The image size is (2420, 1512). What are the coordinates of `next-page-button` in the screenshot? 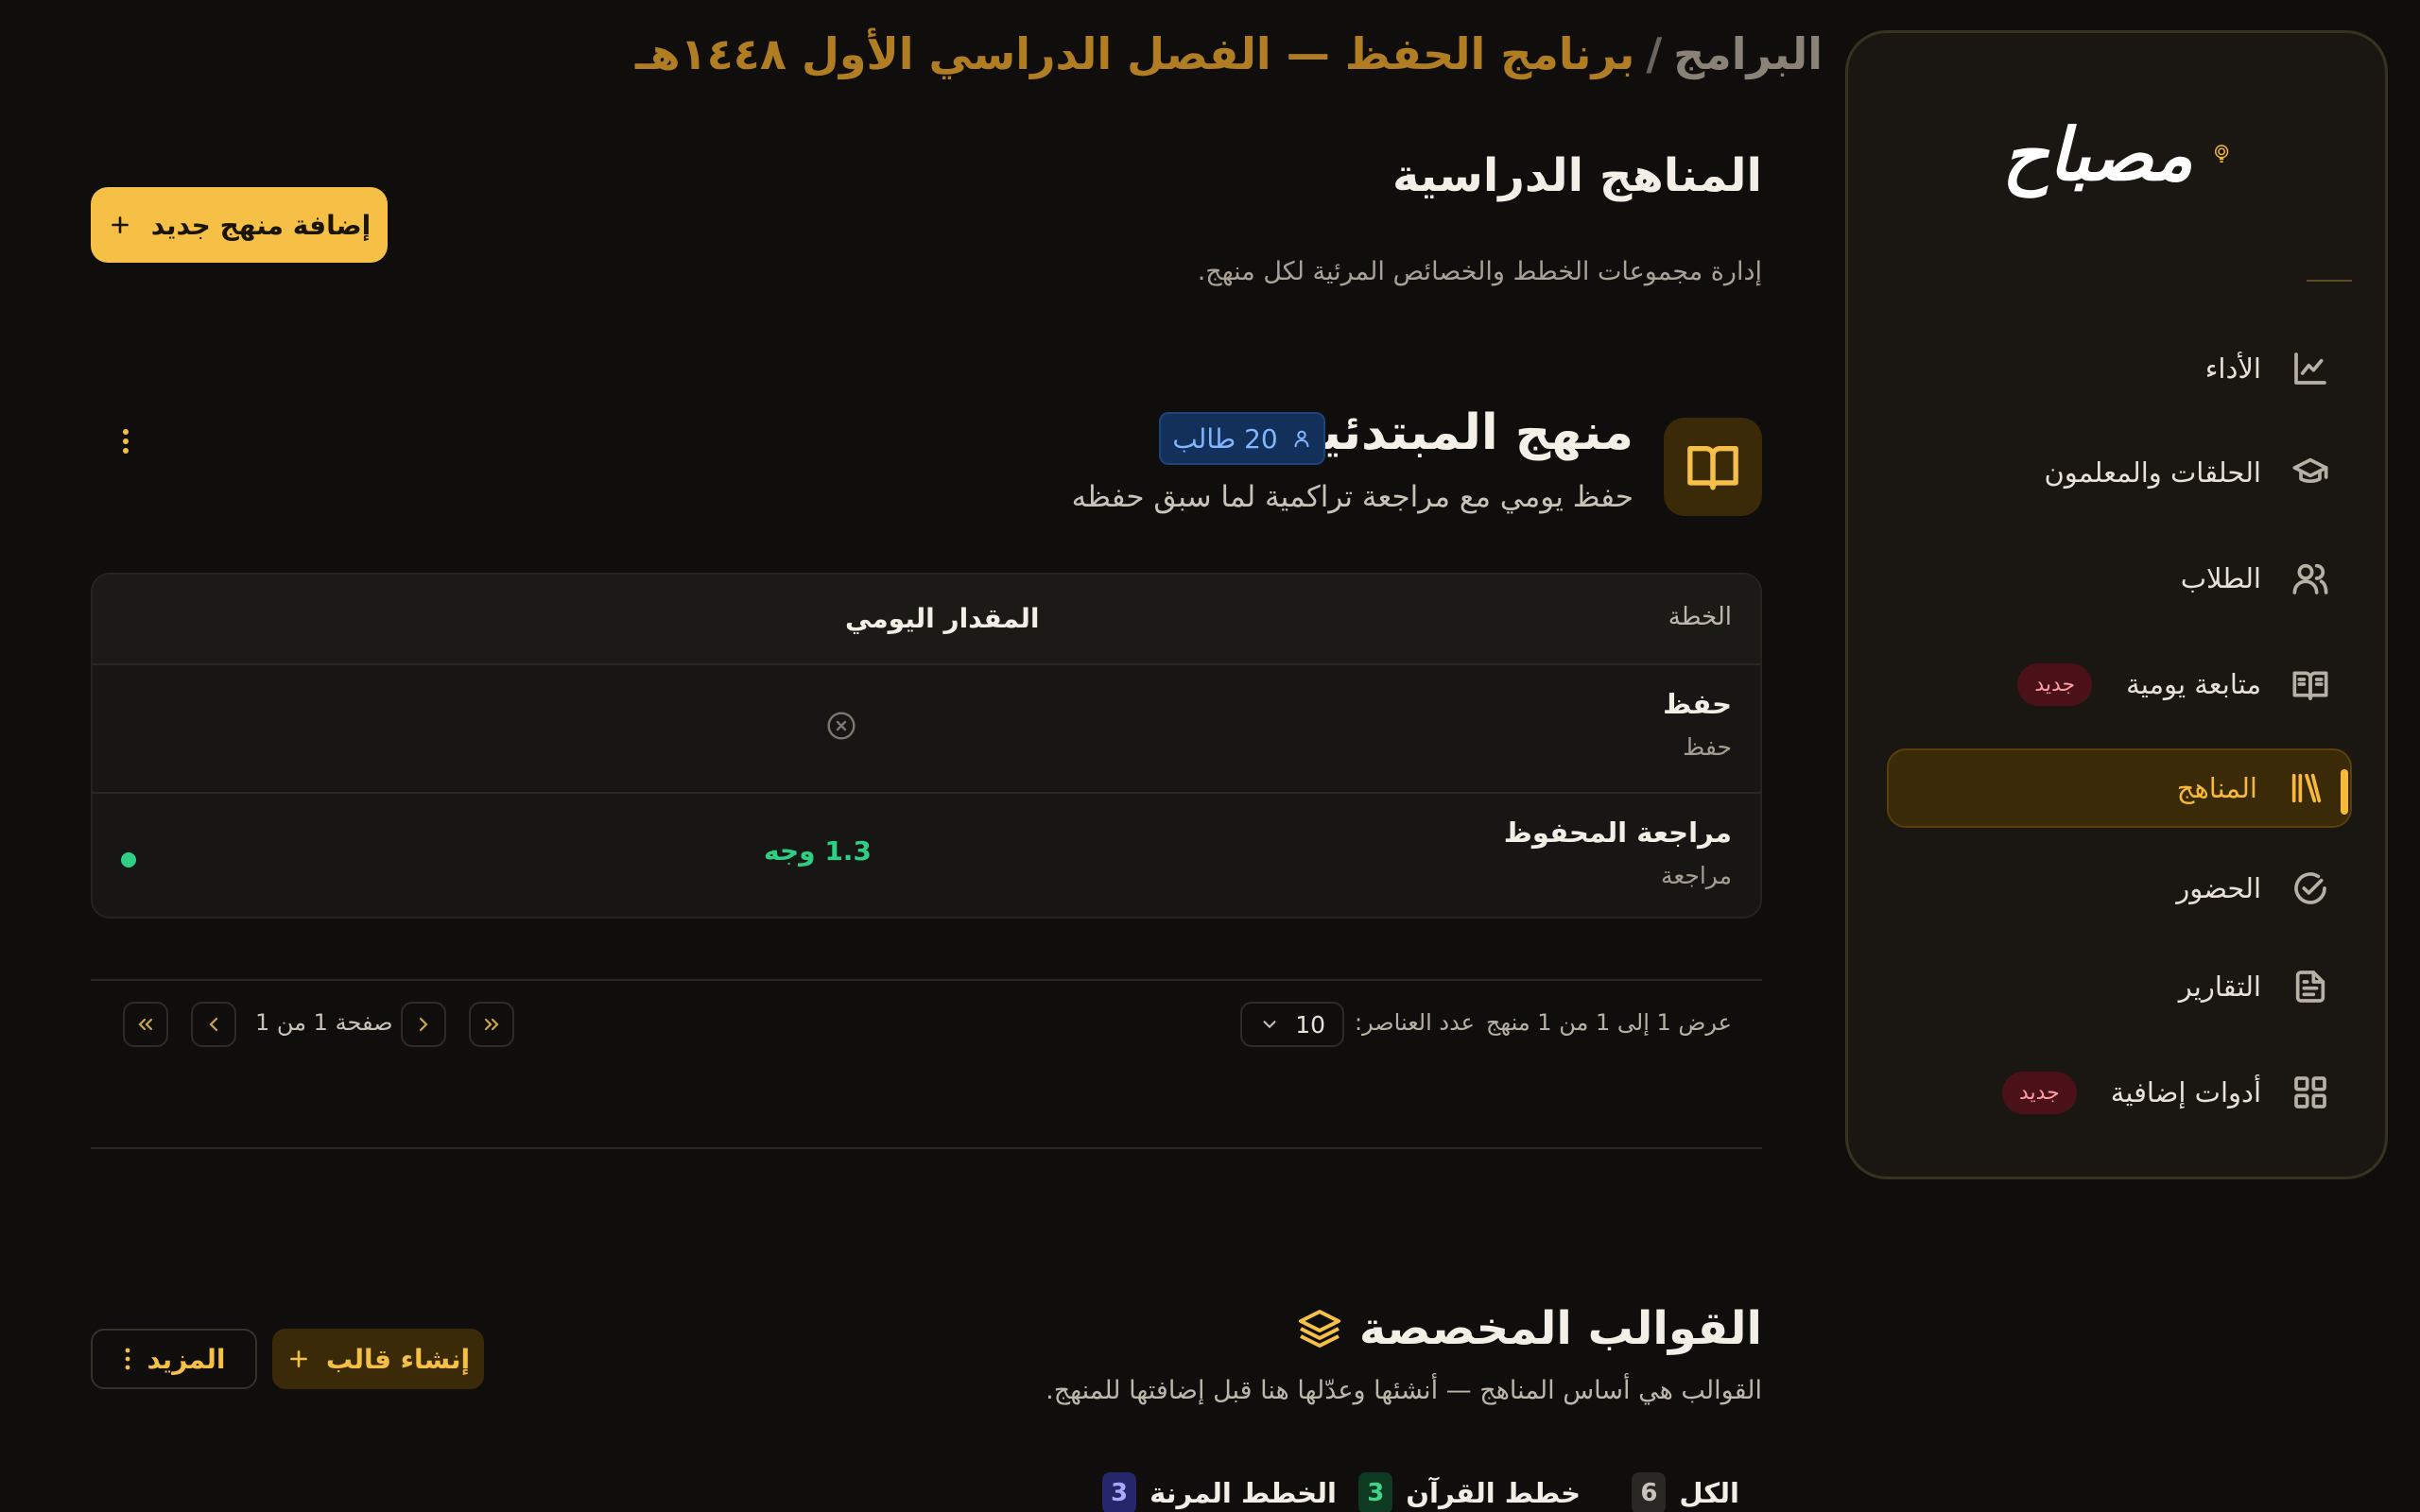 It's located at (213, 1024).